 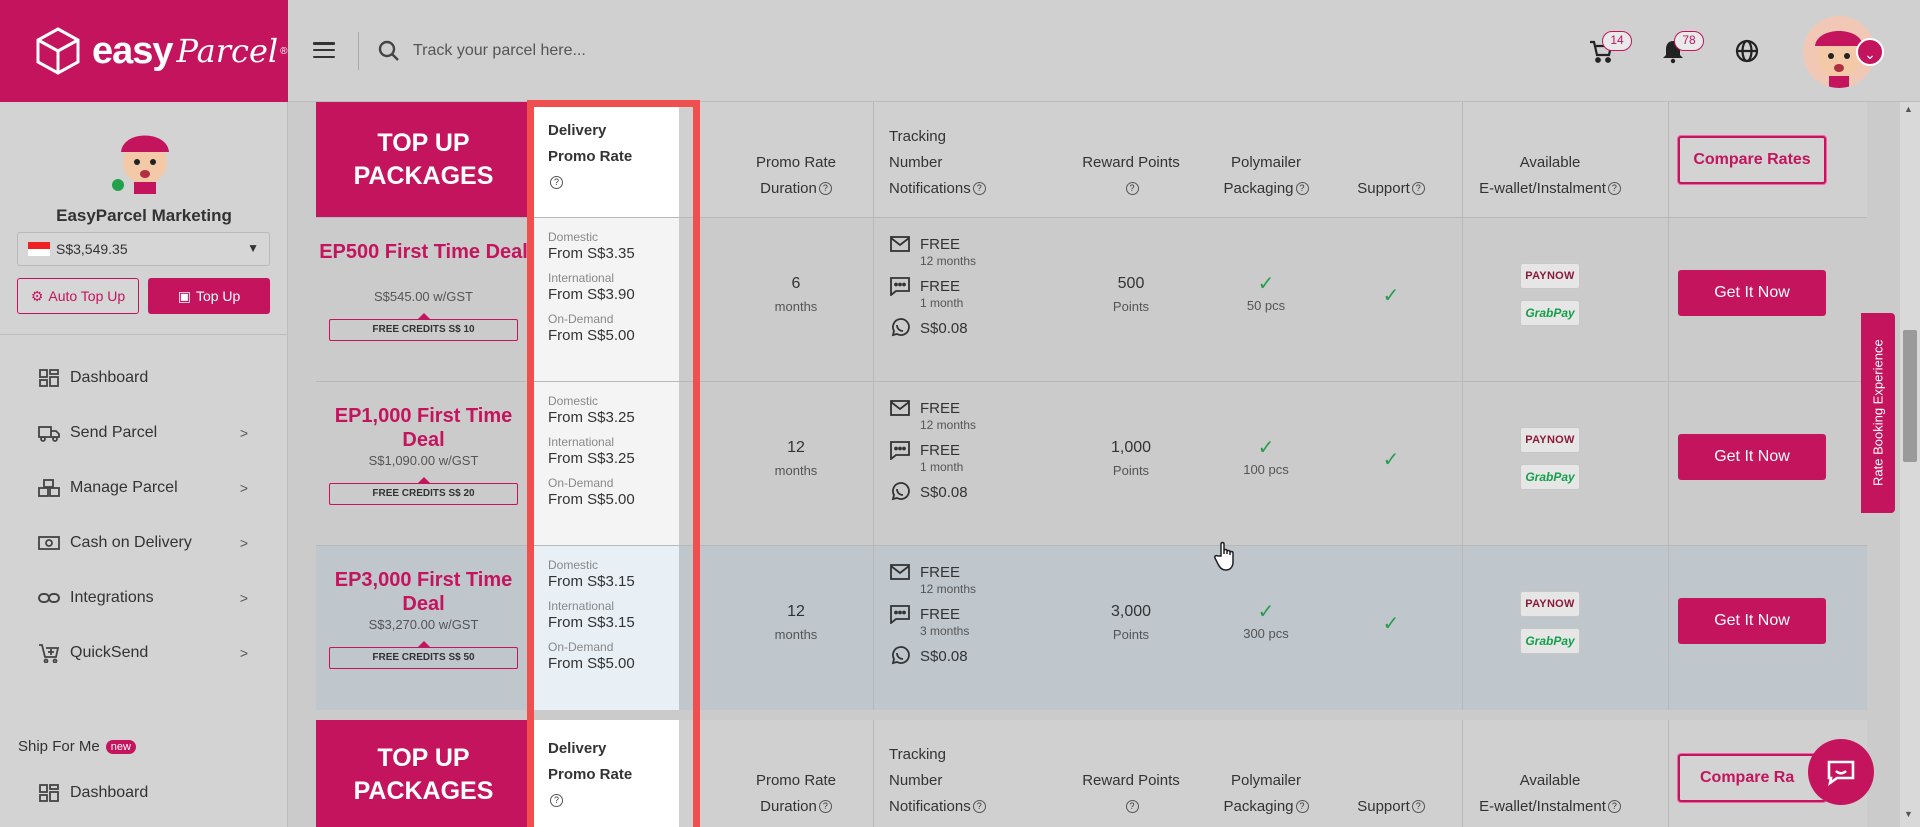 What do you see at coordinates (1131, 622) in the screenshot?
I see `reward-points-cell: 3,000 Points` at bounding box center [1131, 622].